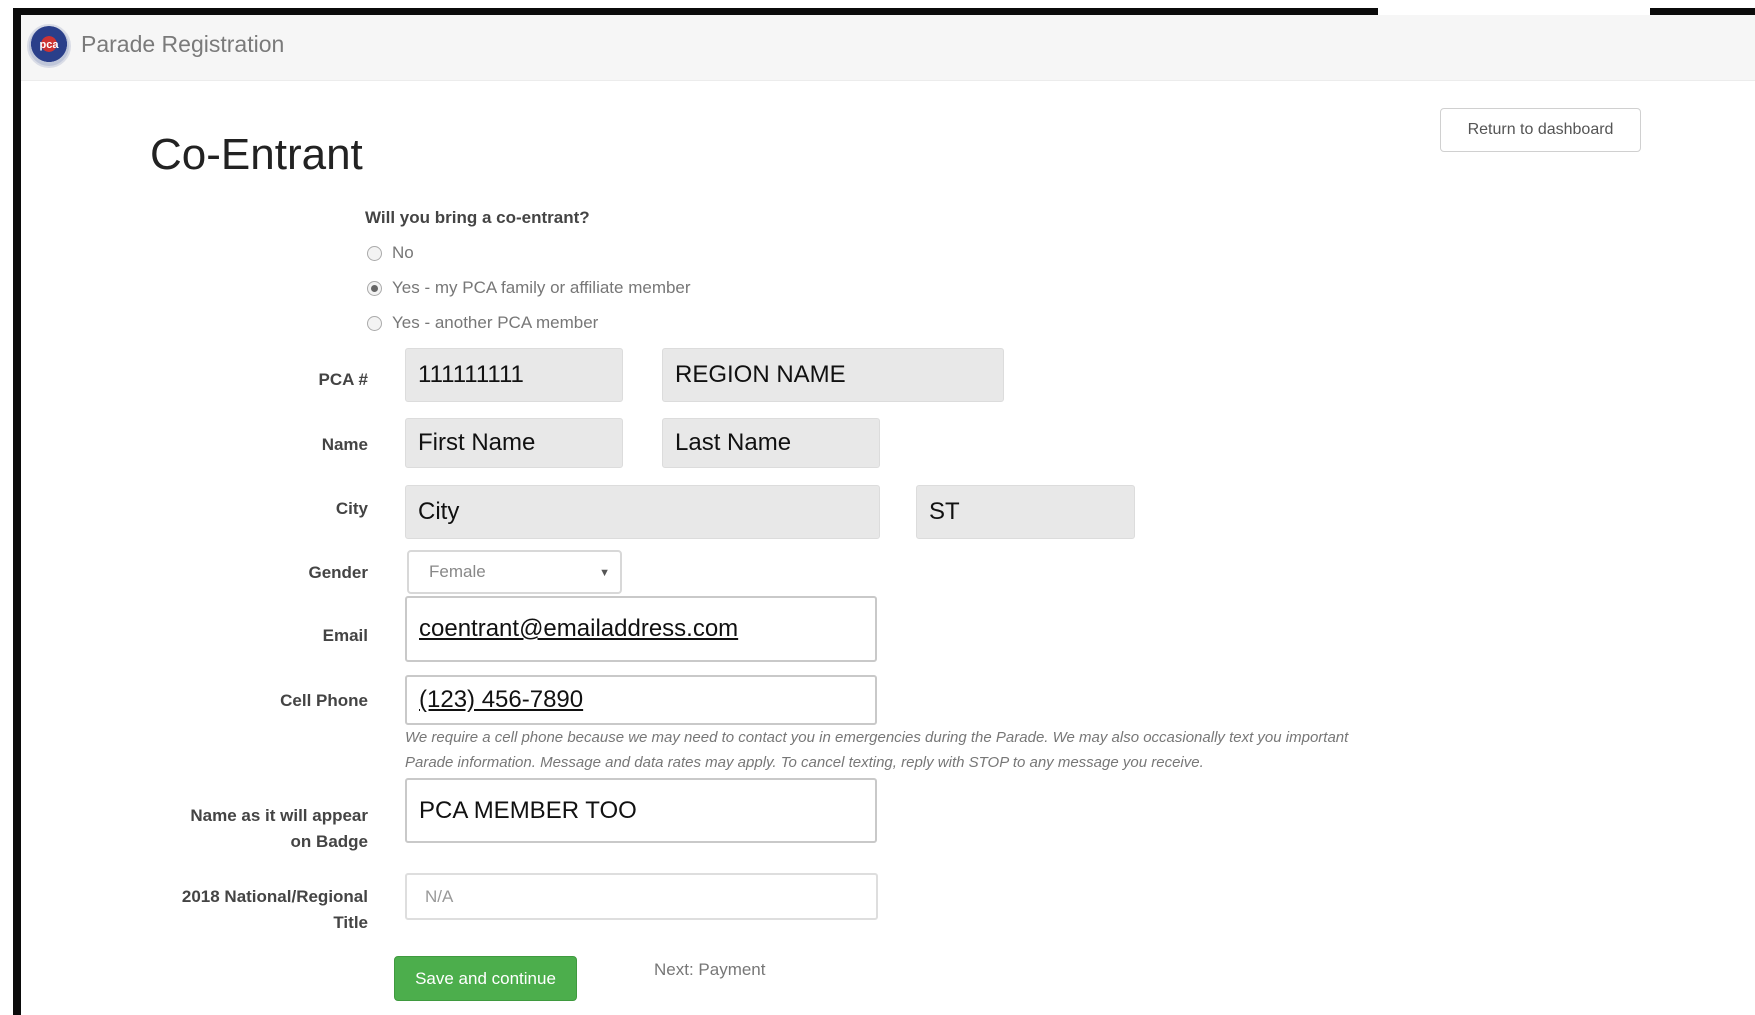 This screenshot has height=1015, width=1755. Describe the element at coordinates (642, 512) in the screenshot. I see `city-field: City` at that location.